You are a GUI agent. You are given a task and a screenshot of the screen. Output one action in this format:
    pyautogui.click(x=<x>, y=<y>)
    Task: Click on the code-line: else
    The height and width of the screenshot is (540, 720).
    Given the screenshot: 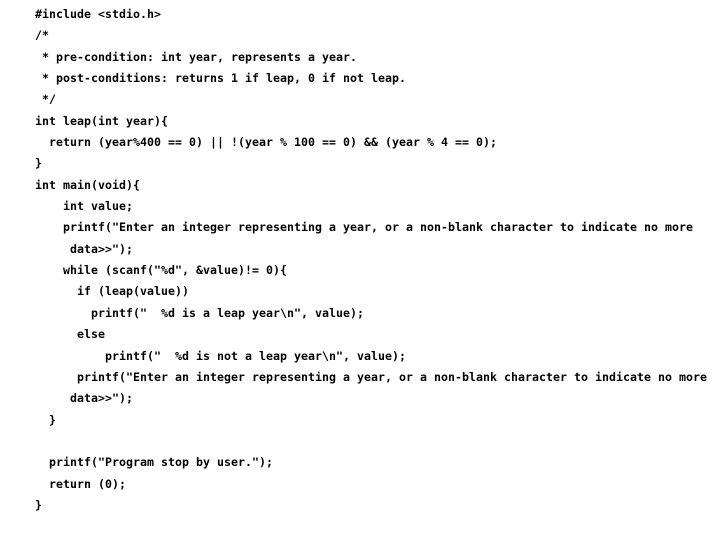 What is the action you would take?
    pyautogui.click(x=70, y=334)
    